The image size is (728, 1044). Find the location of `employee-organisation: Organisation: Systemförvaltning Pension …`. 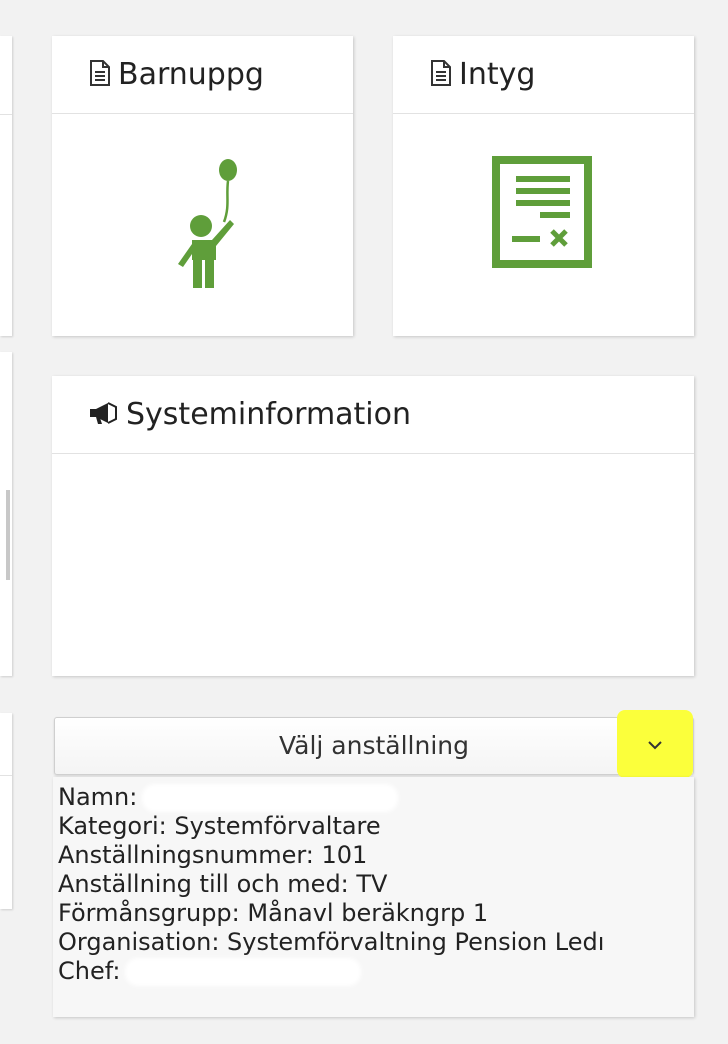

employee-organisation: Organisation: Systemförvaltning Pension … is located at coordinates (331, 942).